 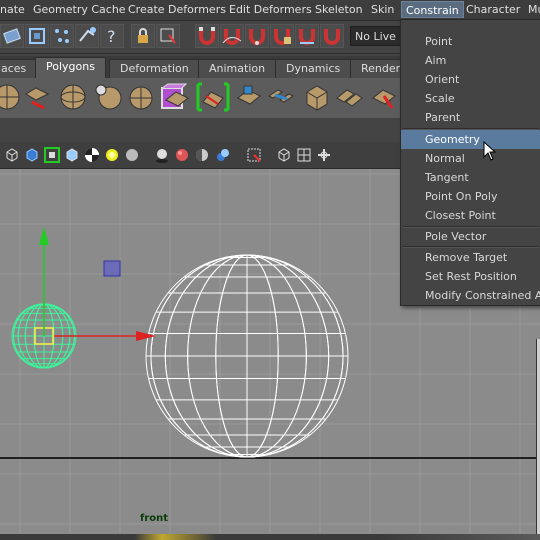 What do you see at coordinates (282, 36) in the screenshot?
I see `snap-to-view-plane-icon` at bounding box center [282, 36].